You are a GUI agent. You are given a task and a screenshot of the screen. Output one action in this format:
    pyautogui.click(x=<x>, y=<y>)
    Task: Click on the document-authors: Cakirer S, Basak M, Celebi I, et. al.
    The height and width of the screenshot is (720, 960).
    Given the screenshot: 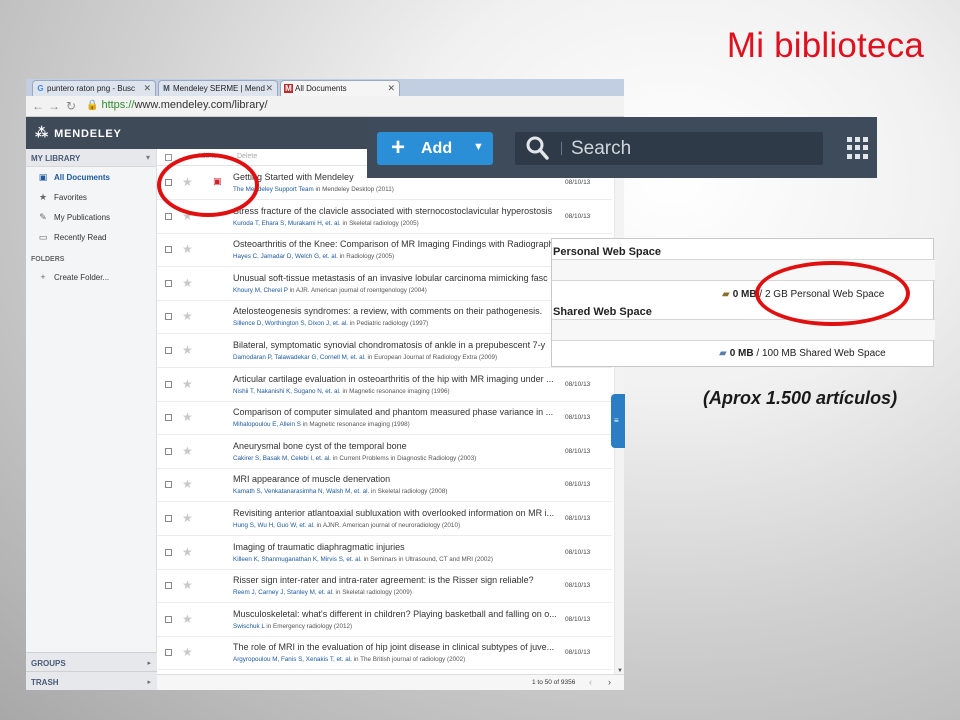 What is the action you would take?
    pyautogui.click(x=282, y=458)
    